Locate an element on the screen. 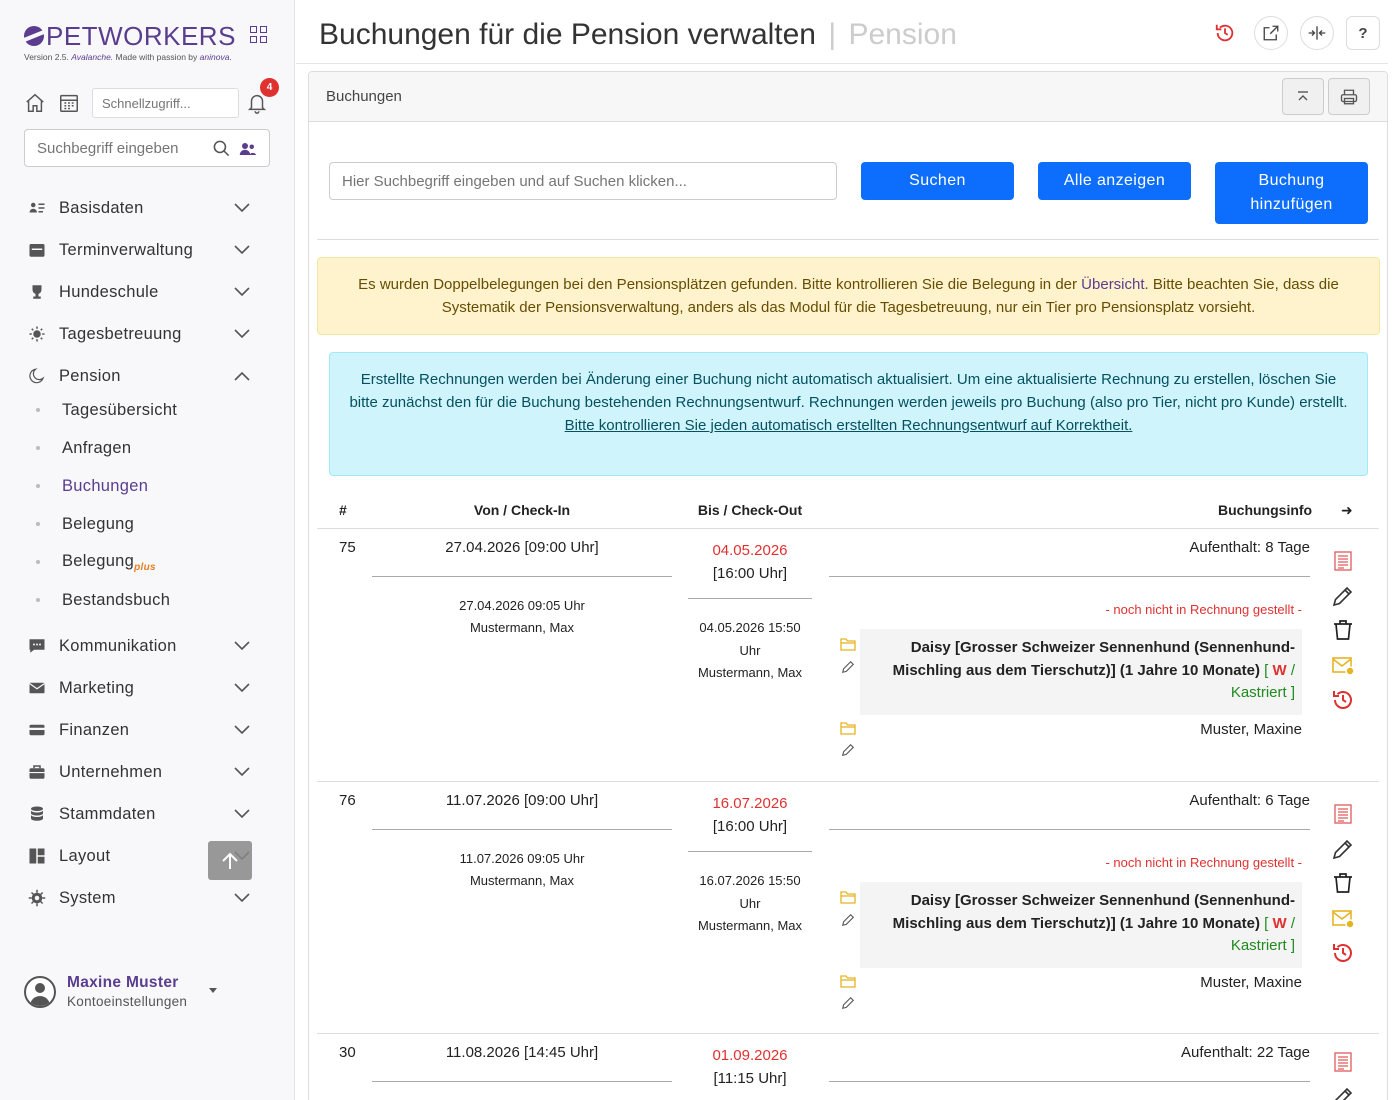 Image resolution: width=1400 pixels, height=1100 pixels. home-icon is located at coordinates (35, 103).